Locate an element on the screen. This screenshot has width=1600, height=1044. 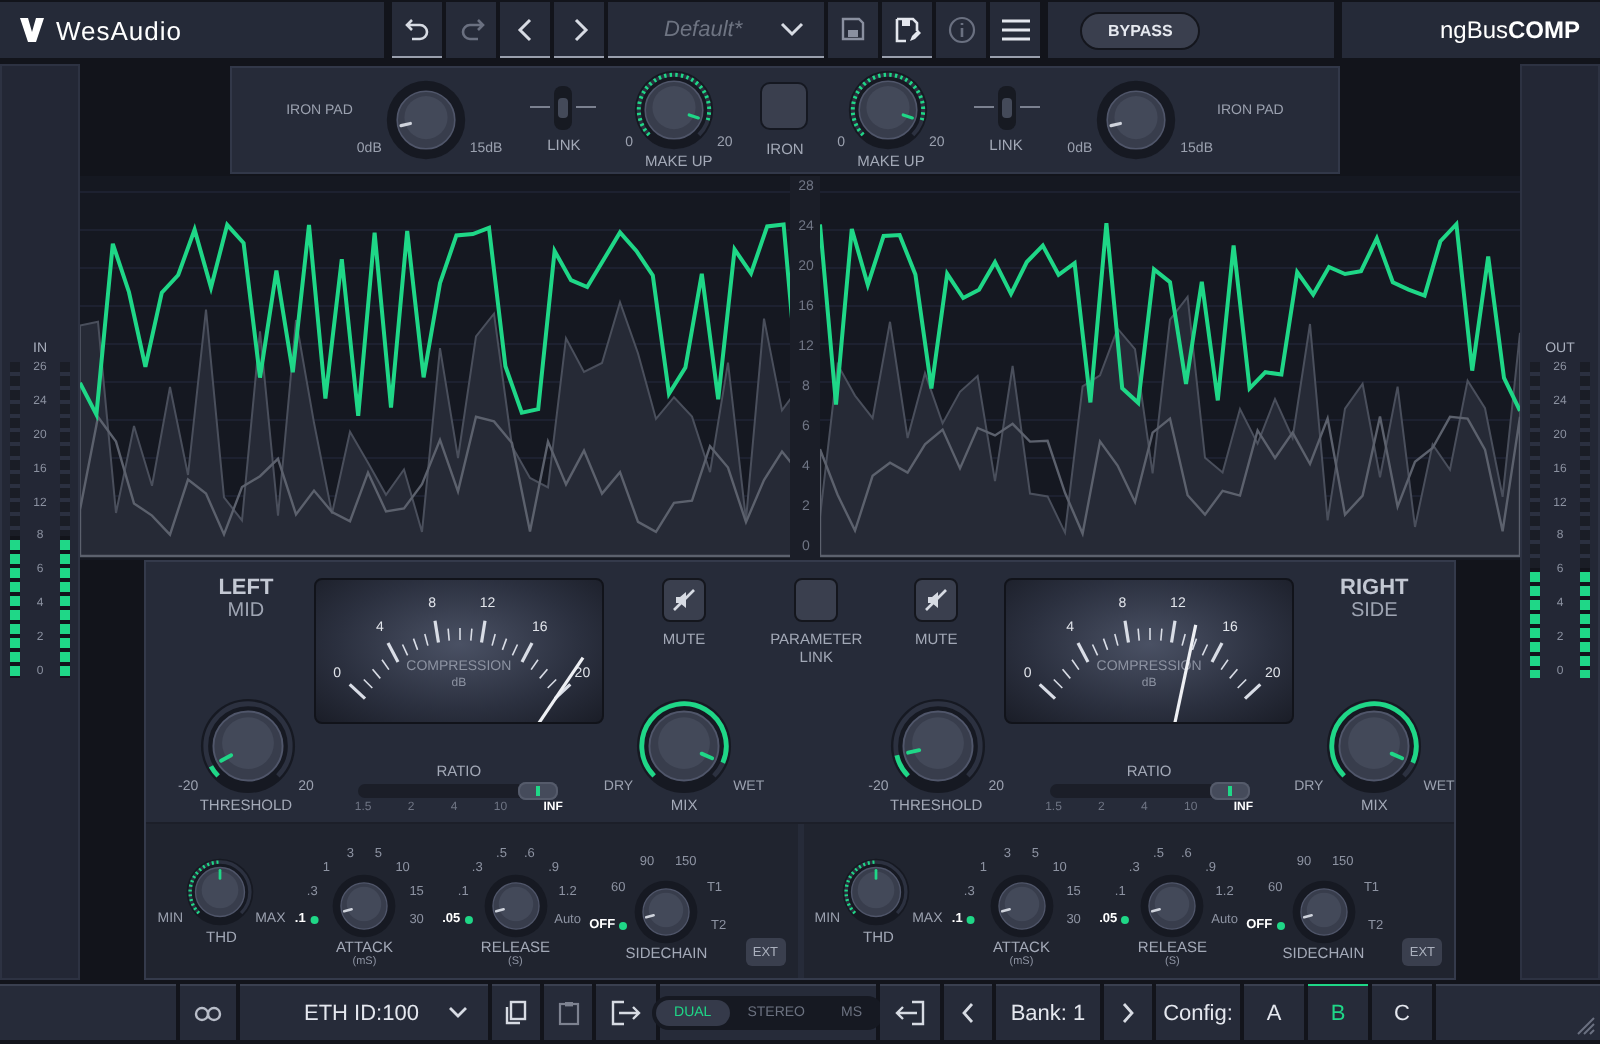
brand-logo: WesAudio is located at coordinates (119, 30).